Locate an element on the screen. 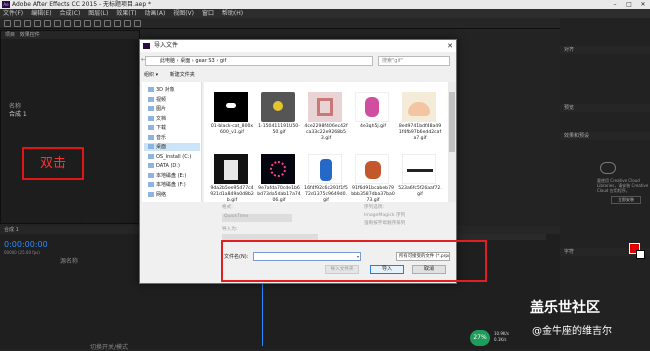 Image resolution: width=650 pixels, height=351 pixels. effects-presets-header: 效果和预设 is located at coordinates (605, 136).